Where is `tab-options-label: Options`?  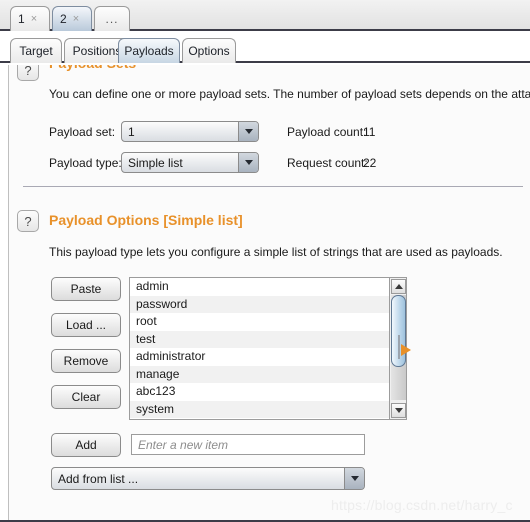
tab-options-label: Options is located at coordinates (209, 51).